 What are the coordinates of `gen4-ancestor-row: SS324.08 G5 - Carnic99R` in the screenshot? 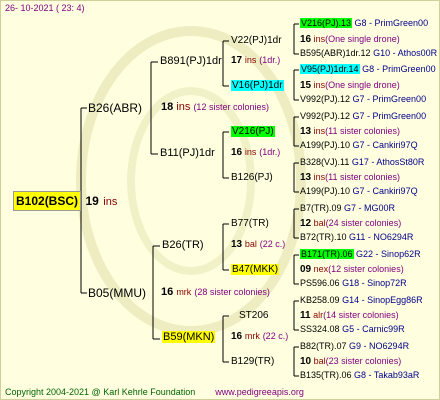 It's located at (369, 329).